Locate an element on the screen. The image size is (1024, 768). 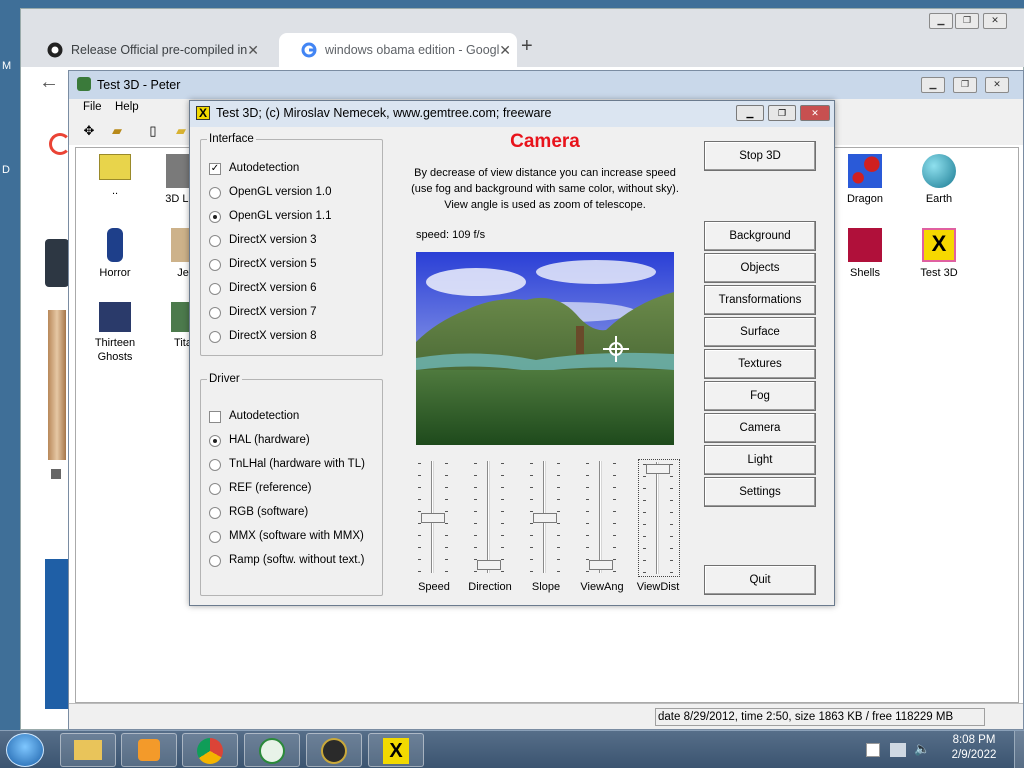
menu-help: Help is located at coordinates (127, 107).